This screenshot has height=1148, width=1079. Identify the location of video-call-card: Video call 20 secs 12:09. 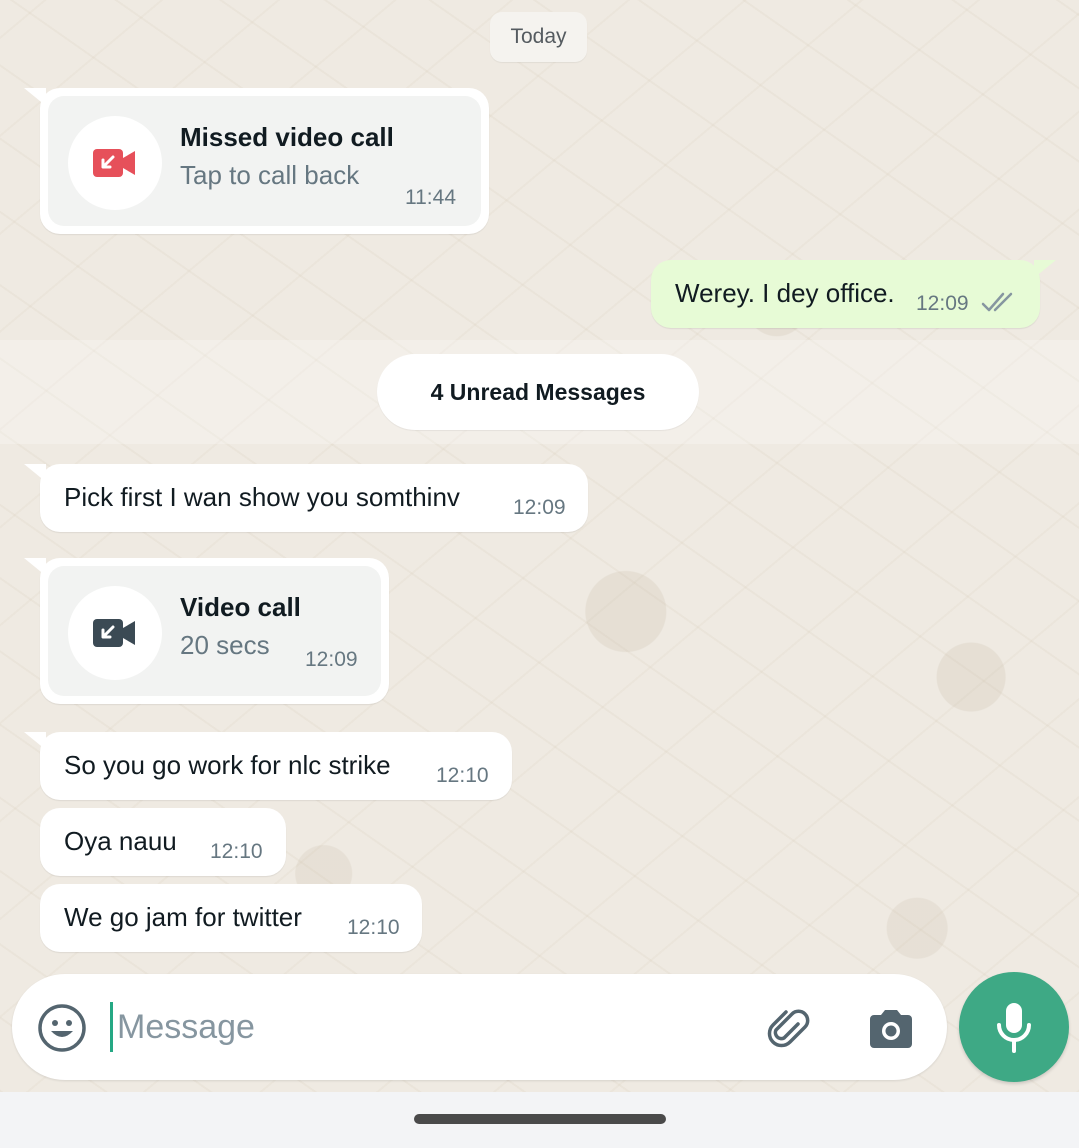
(214, 631).